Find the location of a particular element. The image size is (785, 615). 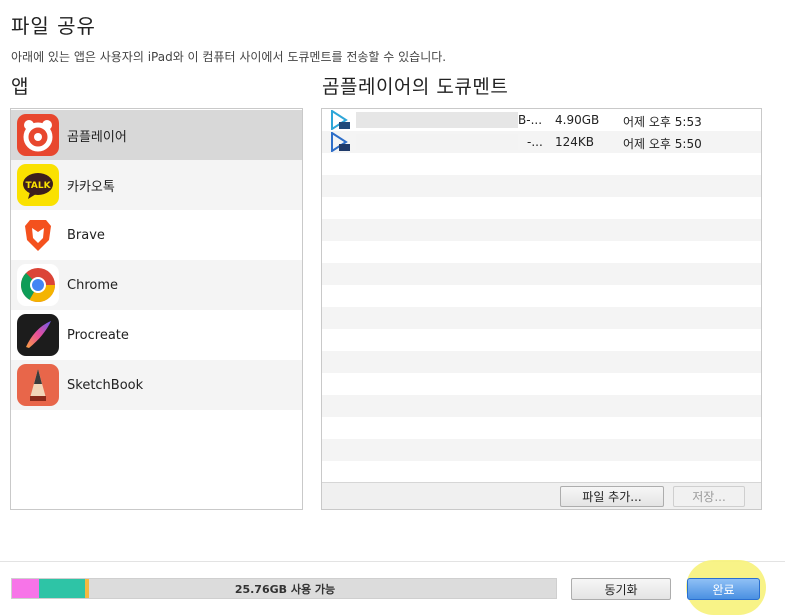

app-item-chrome: Chrome is located at coordinates (156, 285).